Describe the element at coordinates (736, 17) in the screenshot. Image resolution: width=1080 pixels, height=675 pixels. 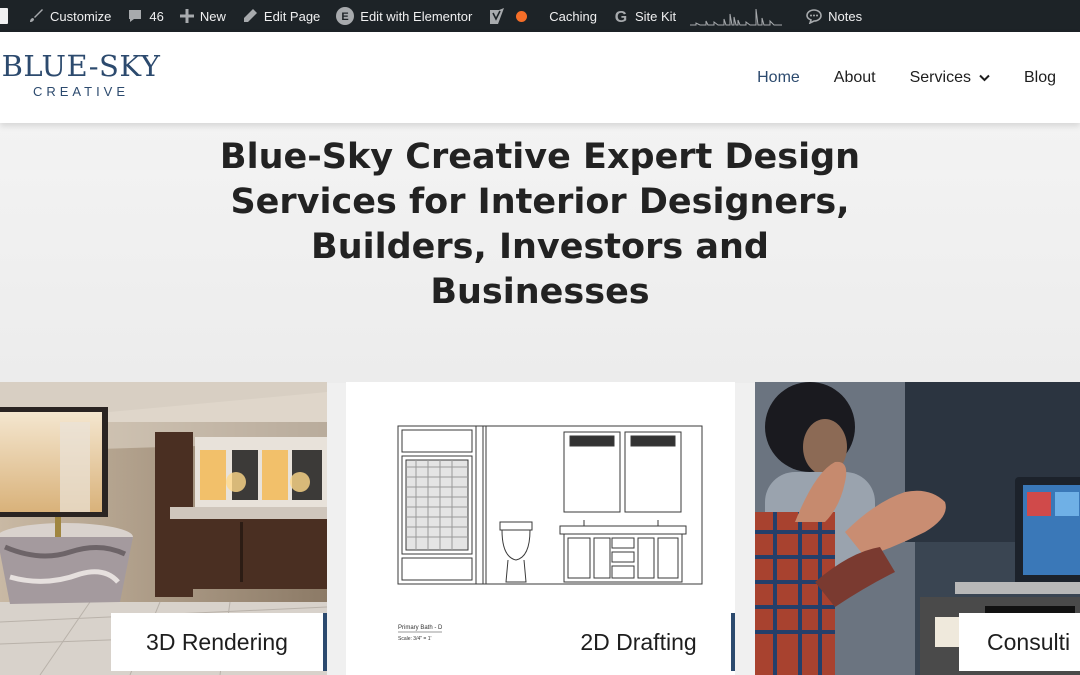
I see `stats-sparkline-icon` at that location.